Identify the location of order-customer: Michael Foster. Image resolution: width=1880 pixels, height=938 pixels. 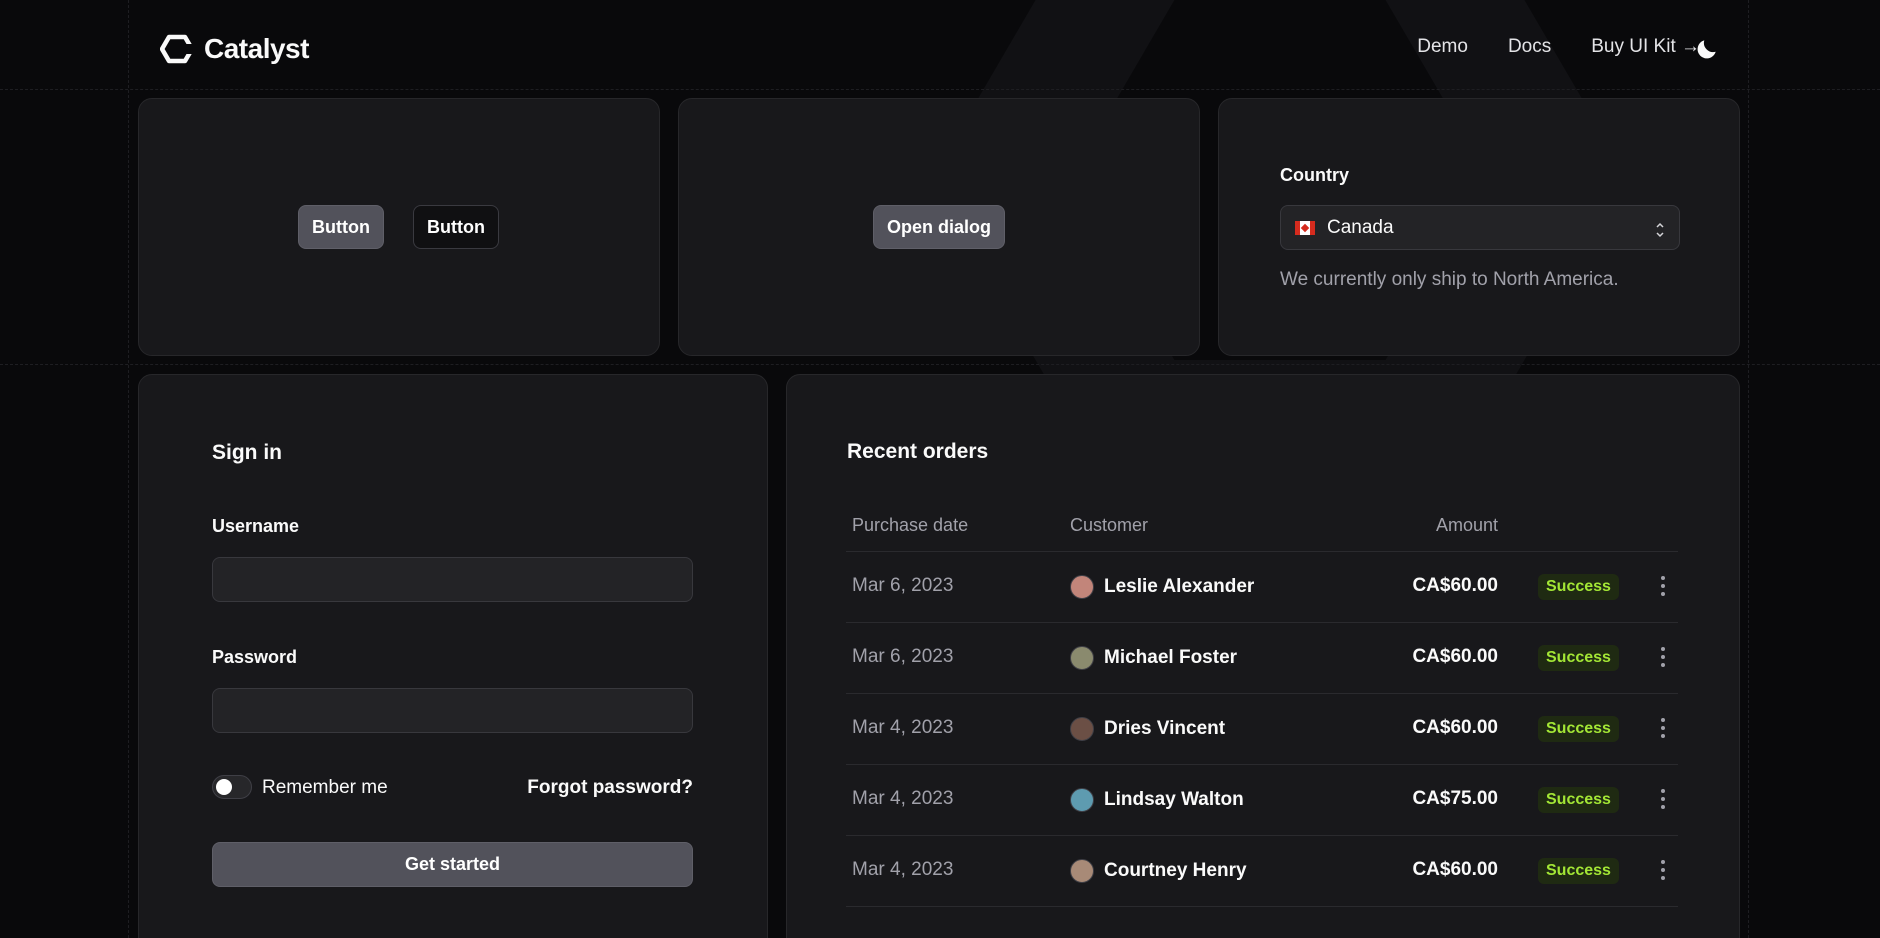
(1153, 658).